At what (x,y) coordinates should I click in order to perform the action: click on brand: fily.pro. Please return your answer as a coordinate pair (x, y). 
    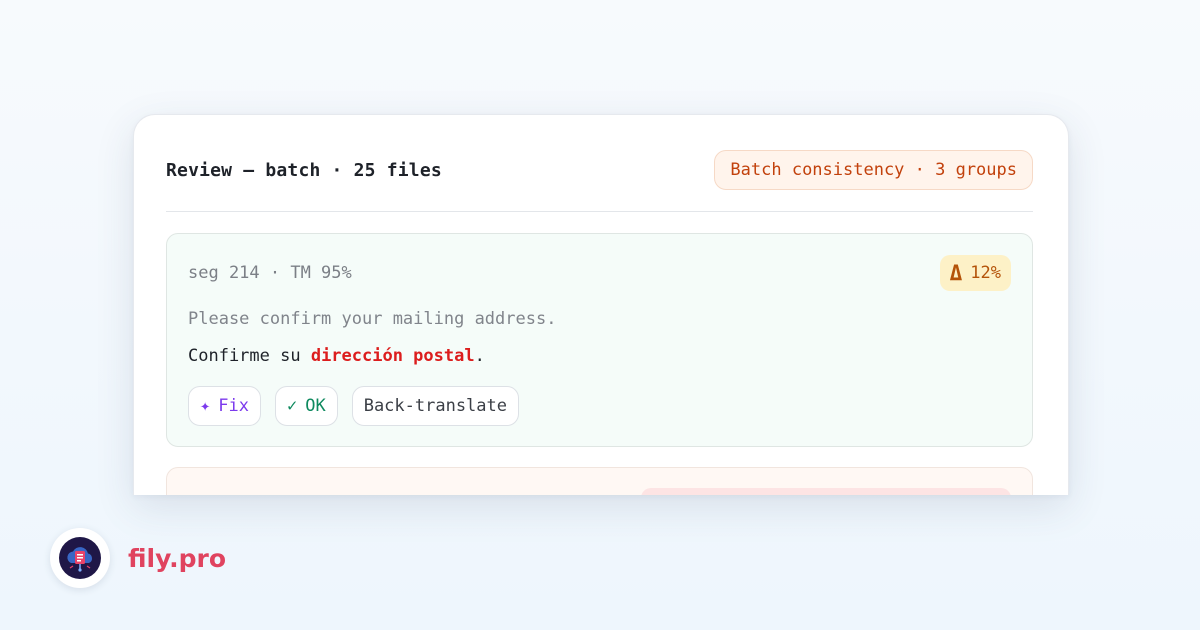
    Looking at the image, I should click on (138, 558).